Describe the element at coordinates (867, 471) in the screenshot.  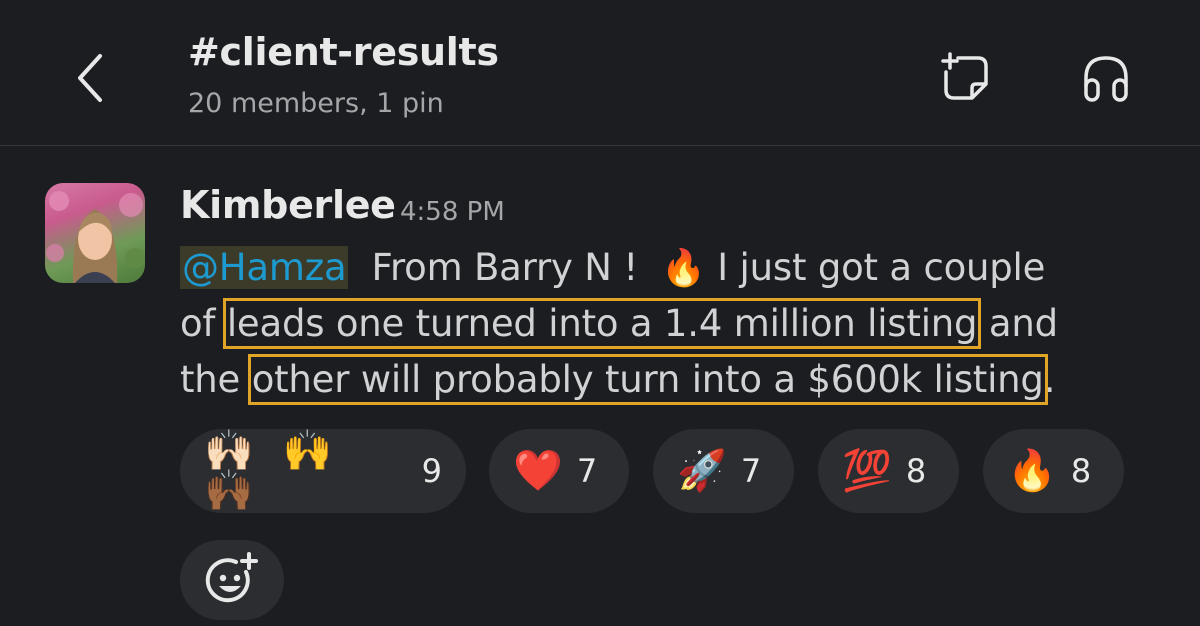
I see `hundred-points-emoji: 💯` at that location.